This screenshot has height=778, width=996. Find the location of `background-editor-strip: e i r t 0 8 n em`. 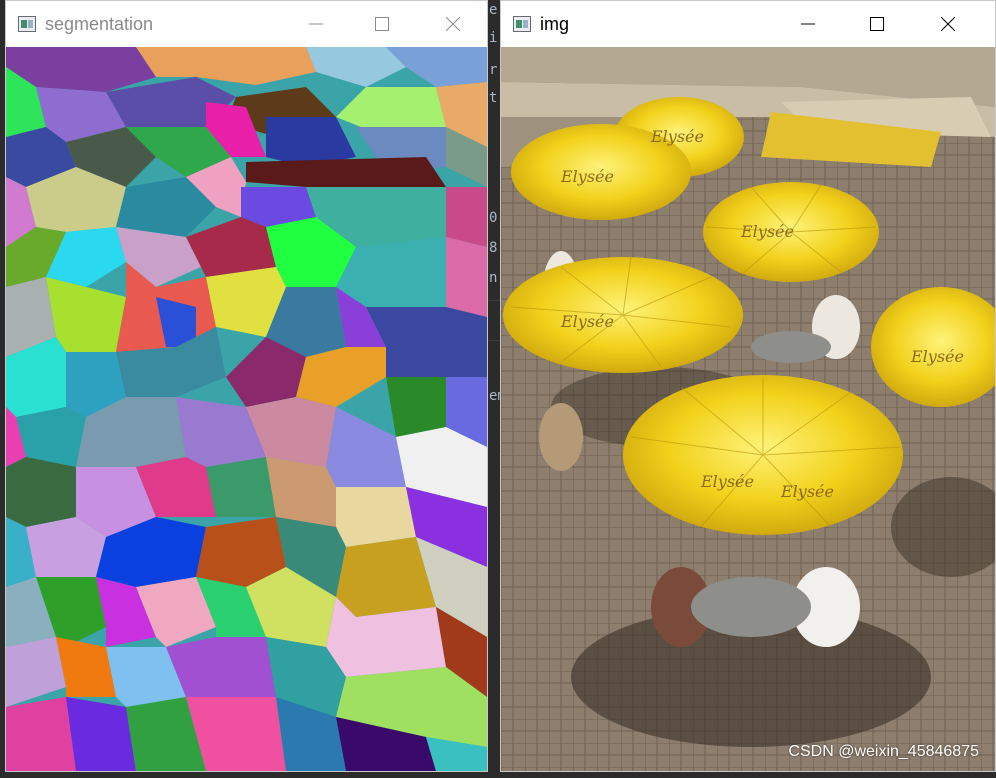

background-editor-strip: e i r t 0 8 n em is located at coordinates (494, 389).